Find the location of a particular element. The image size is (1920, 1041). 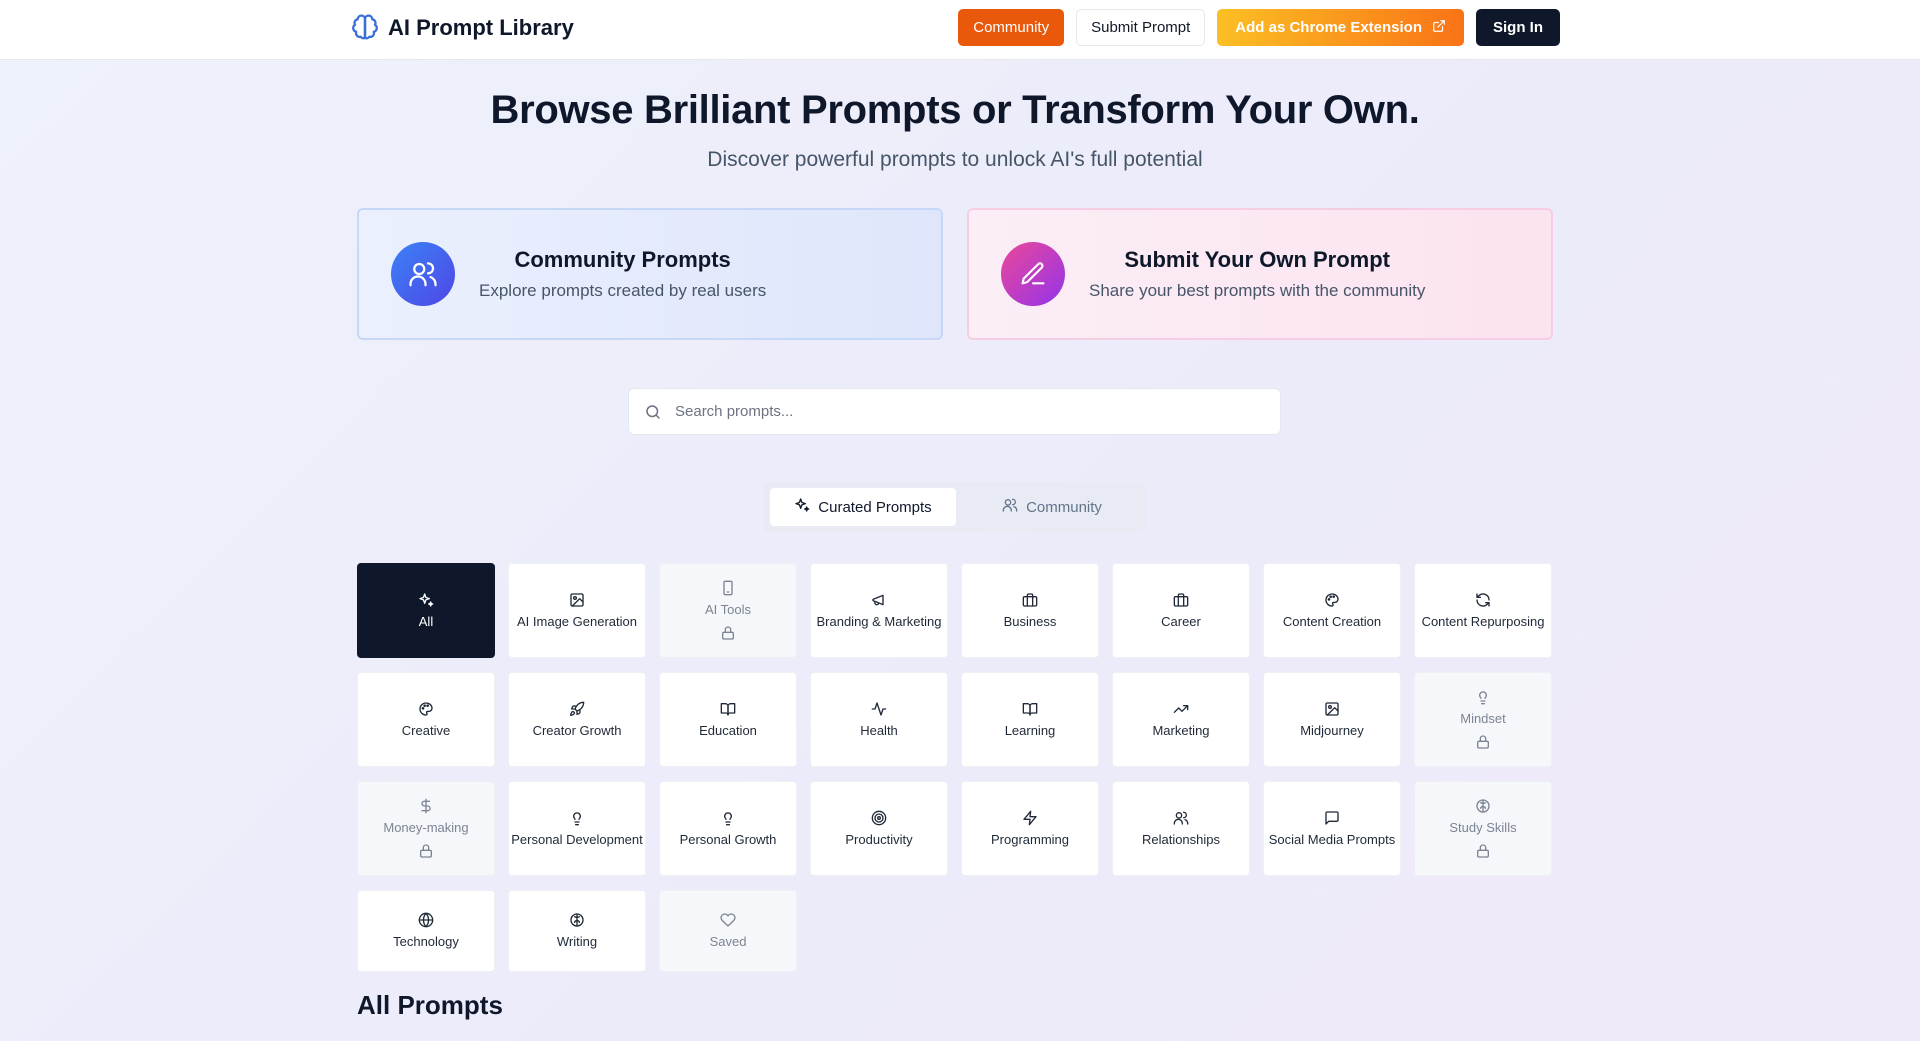

tab-curated-prompts: Curated Prompts is located at coordinates (863, 507).